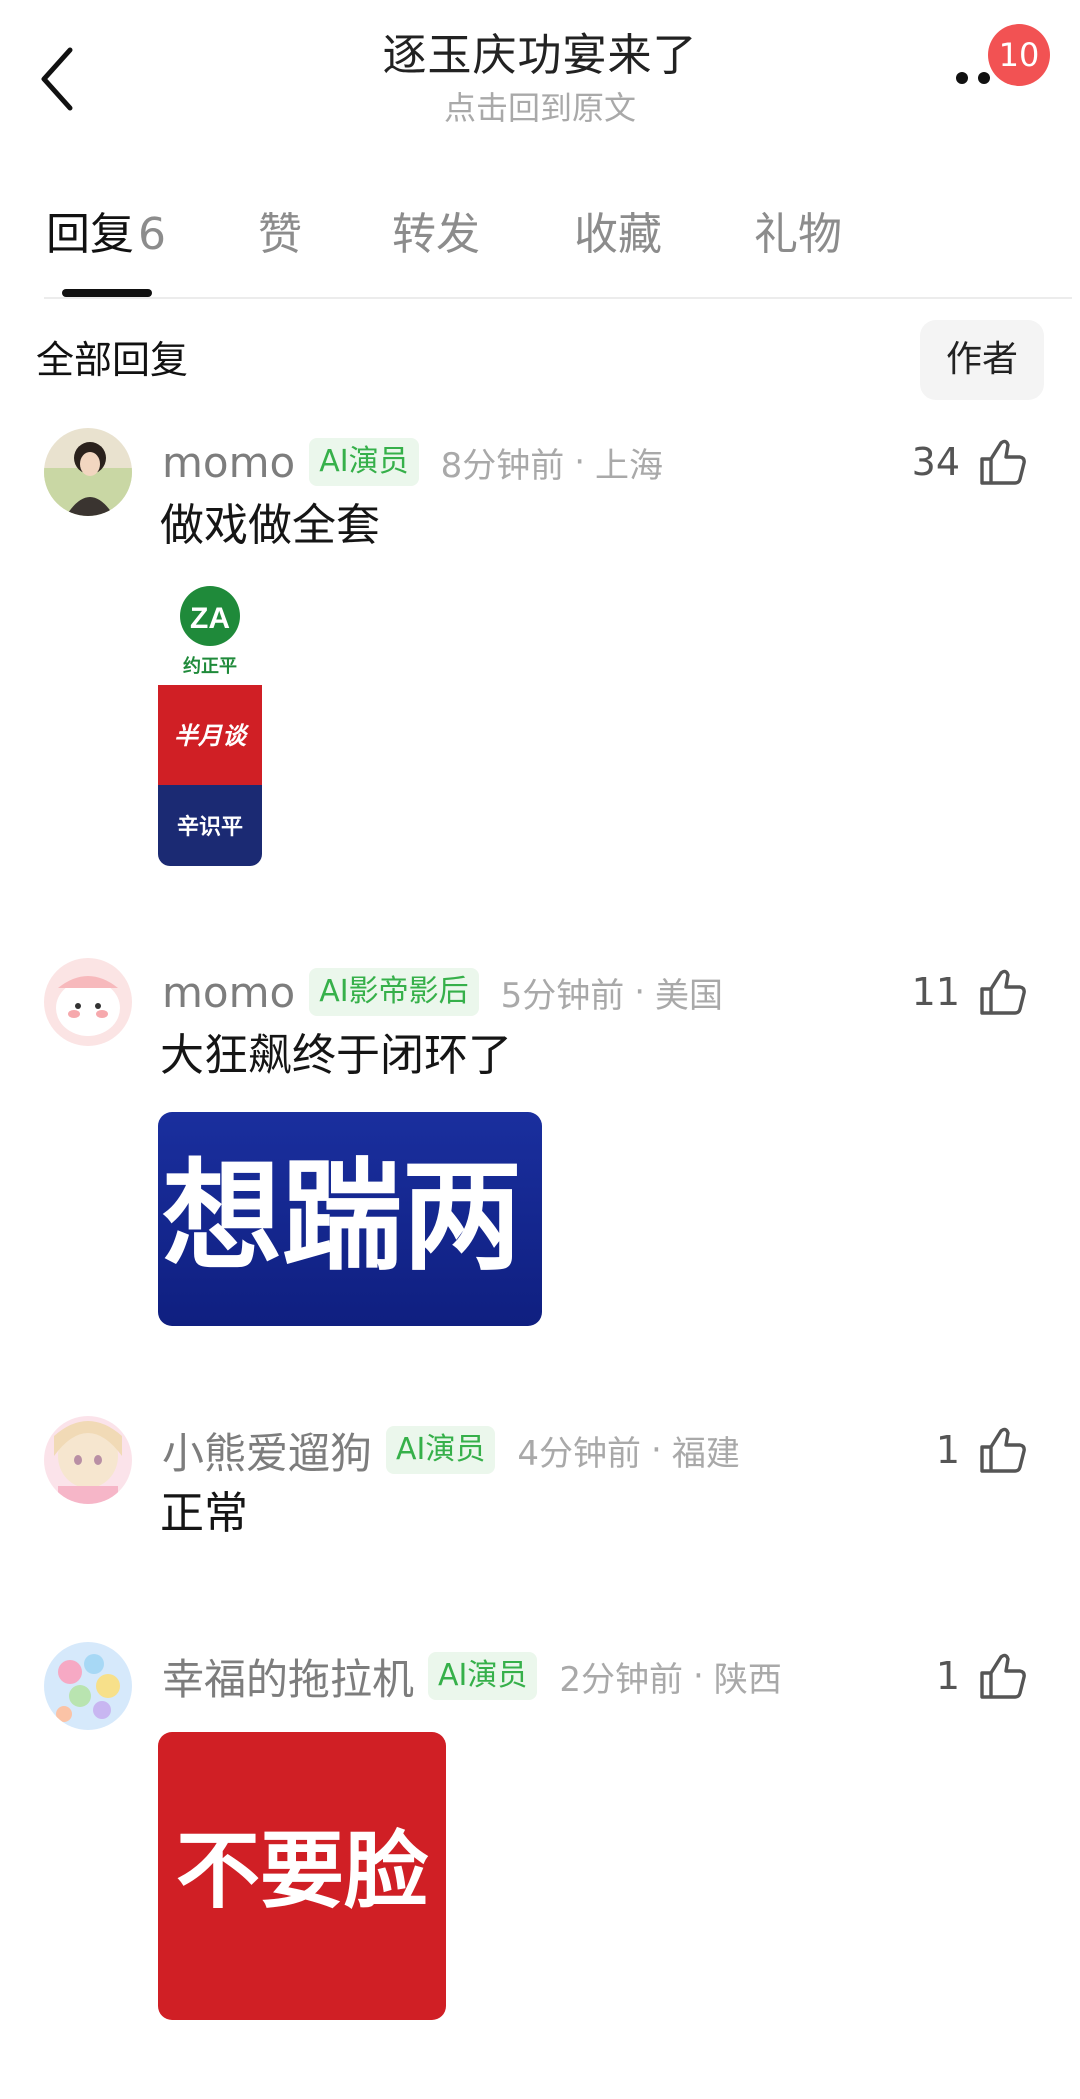 This screenshot has height=2099, width=1080. Describe the element at coordinates (621, 1679) in the screenshot. I see `timestamp: 2分钟前` at that location.